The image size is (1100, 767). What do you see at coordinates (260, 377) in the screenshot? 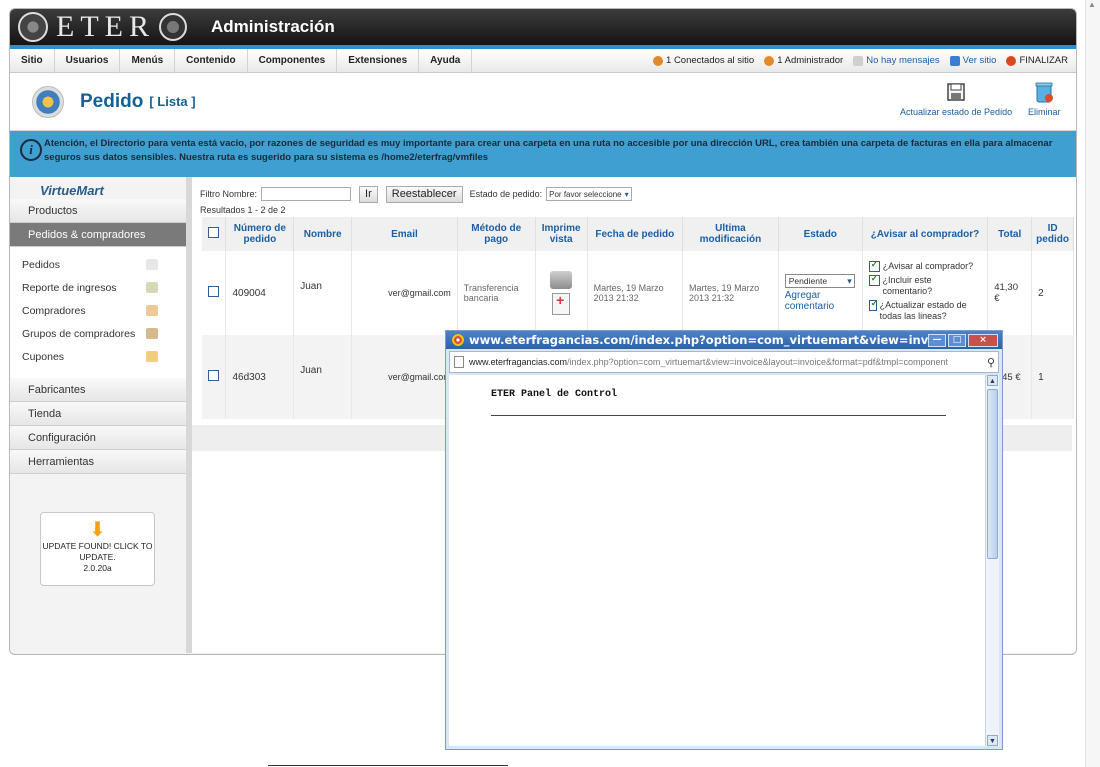
I see `order-number-link: 46d303` at bounding box center [260, 377].